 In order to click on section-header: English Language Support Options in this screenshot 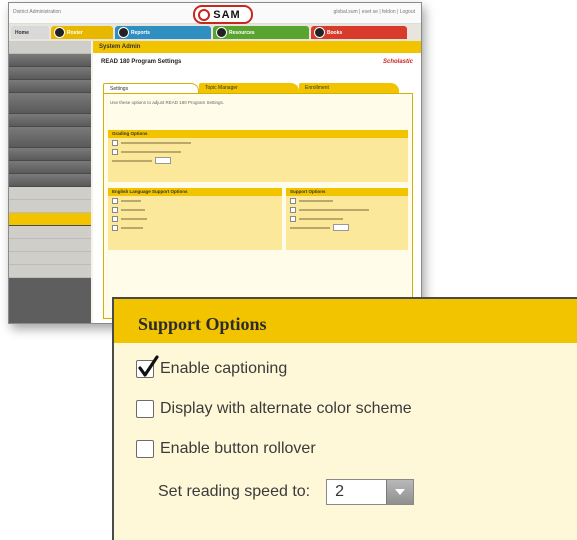, I will do `click(195, 192)`.